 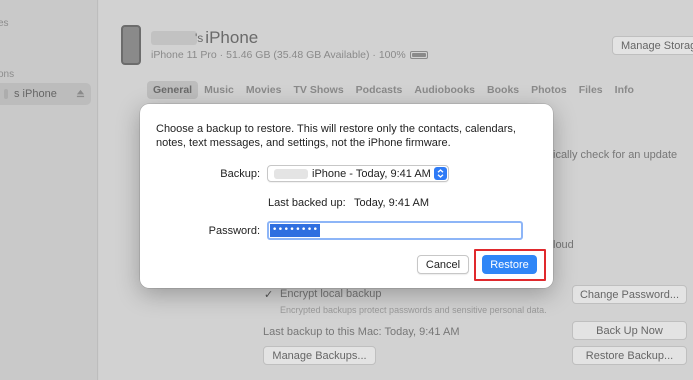 I want to click on tab-music: Music, so click(x=219, y=90).